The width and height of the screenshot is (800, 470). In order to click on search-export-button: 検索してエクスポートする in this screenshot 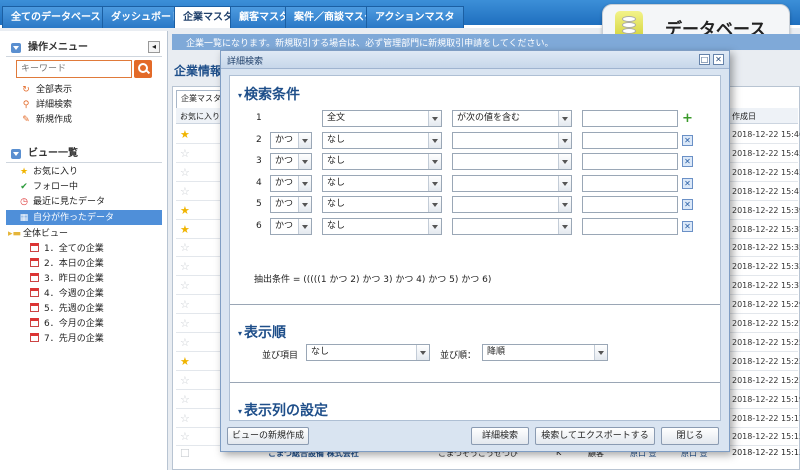, I will do `click(595, 436)`.